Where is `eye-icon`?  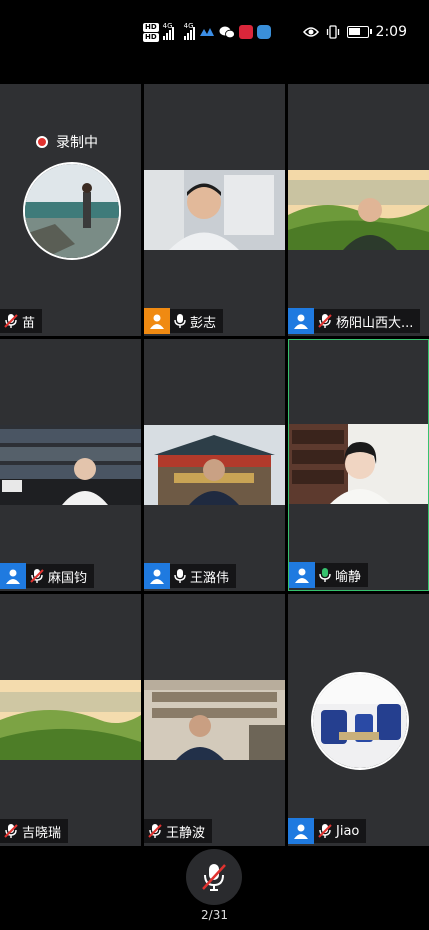
eye-icon is located at coordinates (310, 32).